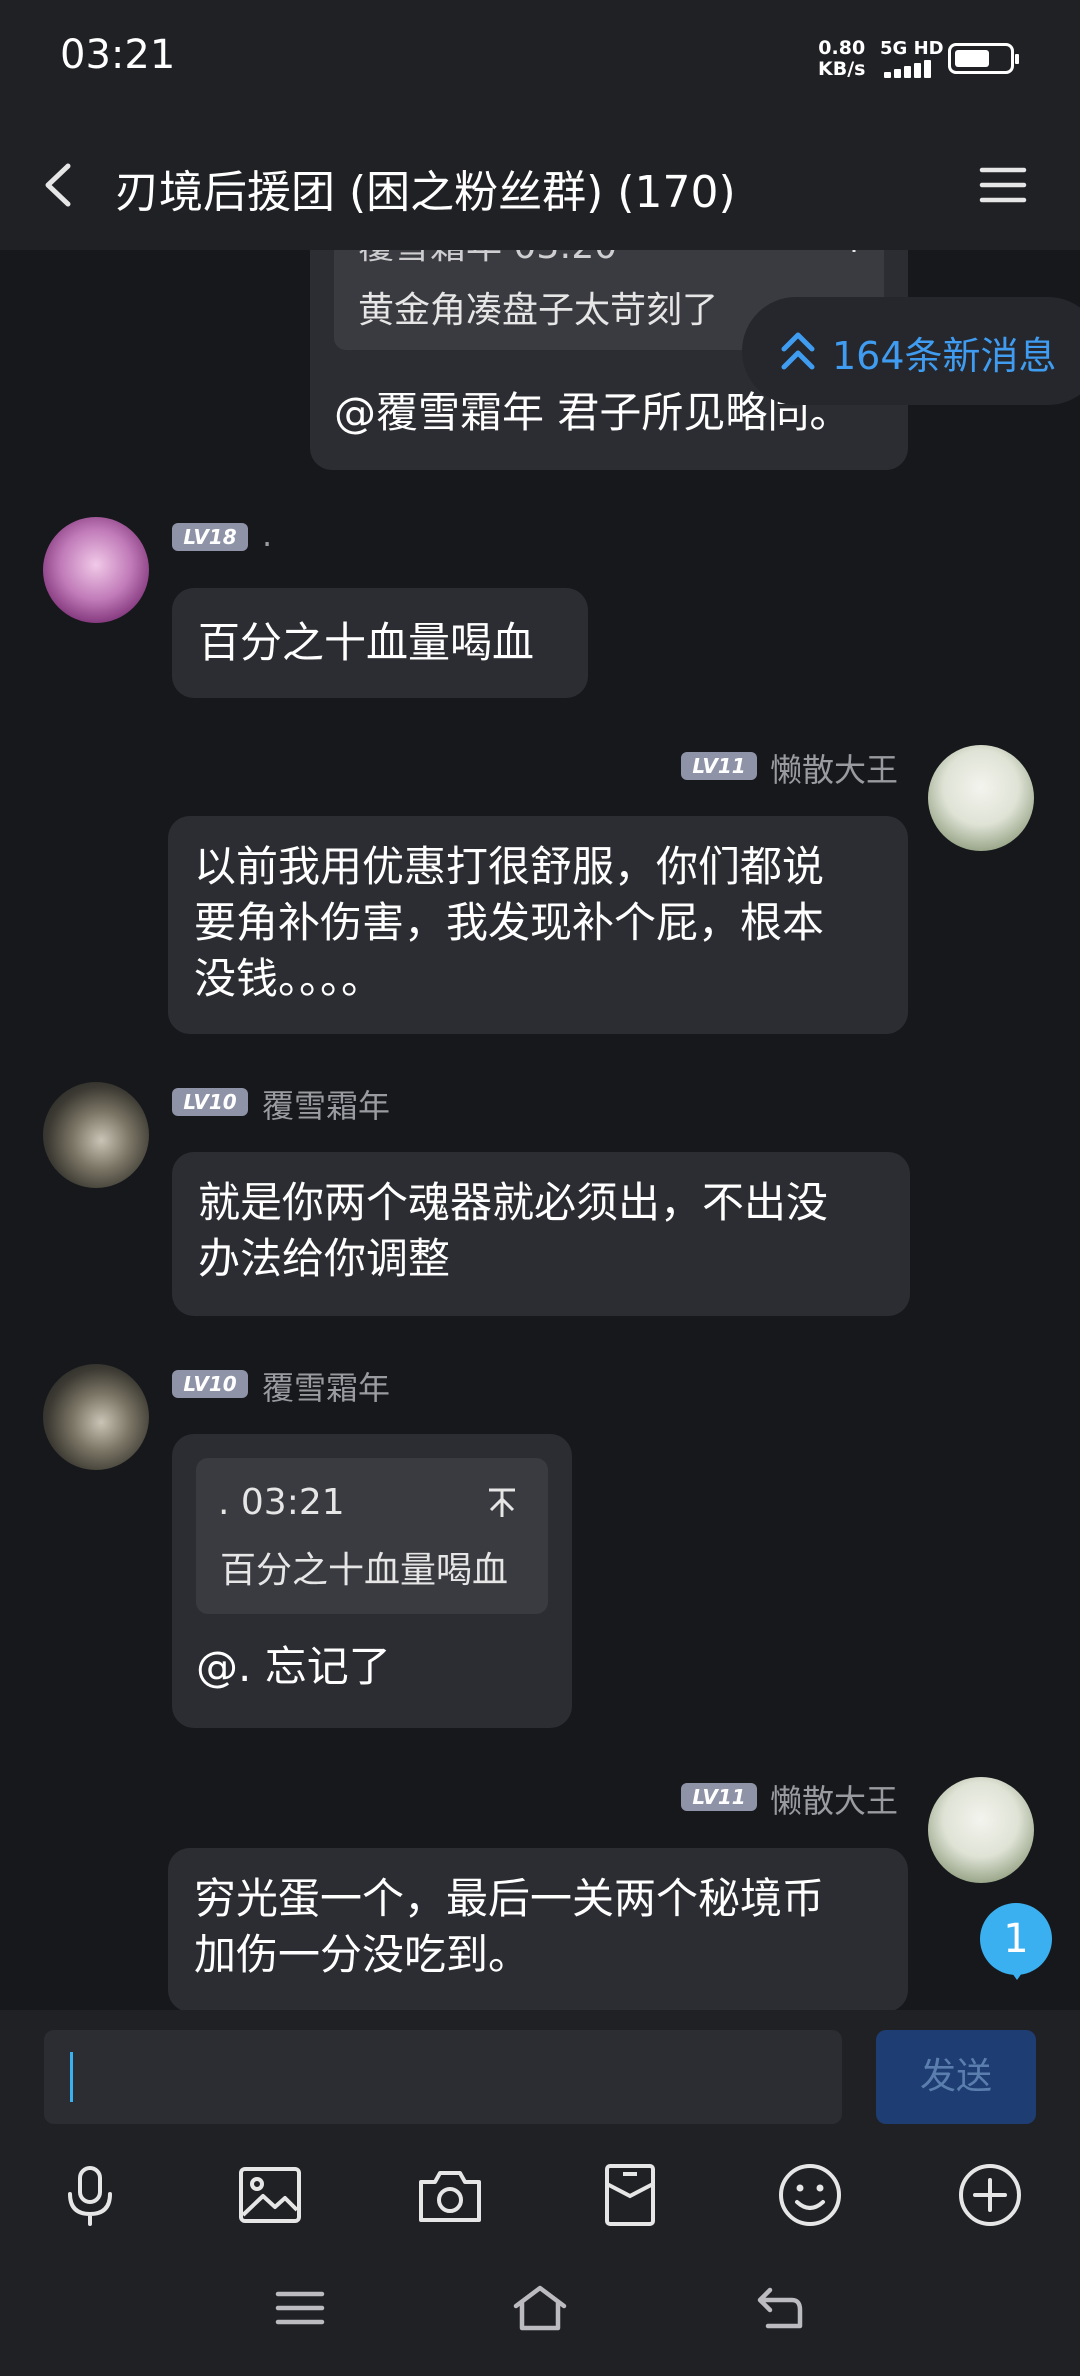 The width and height of the screenshot is (1080, 2376). Describe the element at coordinates (842, 69) in the screenshot. I see `net-speed-unit: KB/s` at that location.